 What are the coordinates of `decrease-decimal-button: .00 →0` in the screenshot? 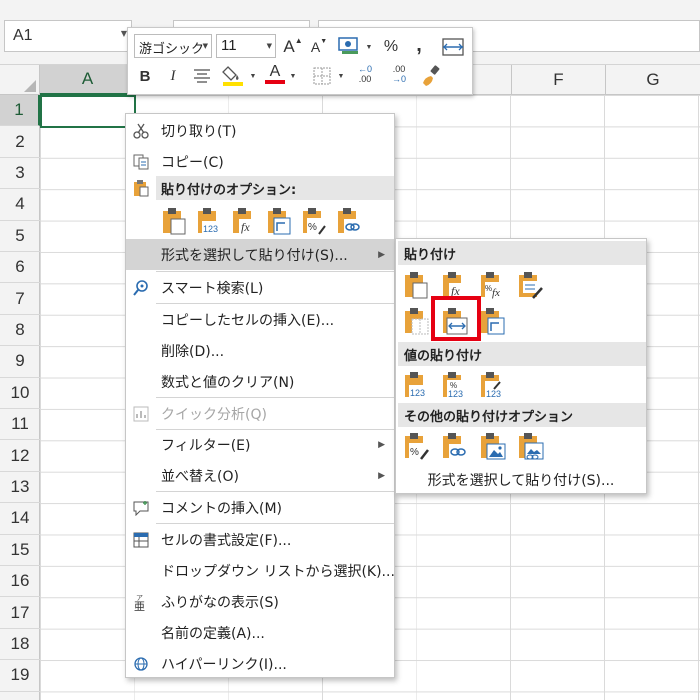 It's located at (399, 74).